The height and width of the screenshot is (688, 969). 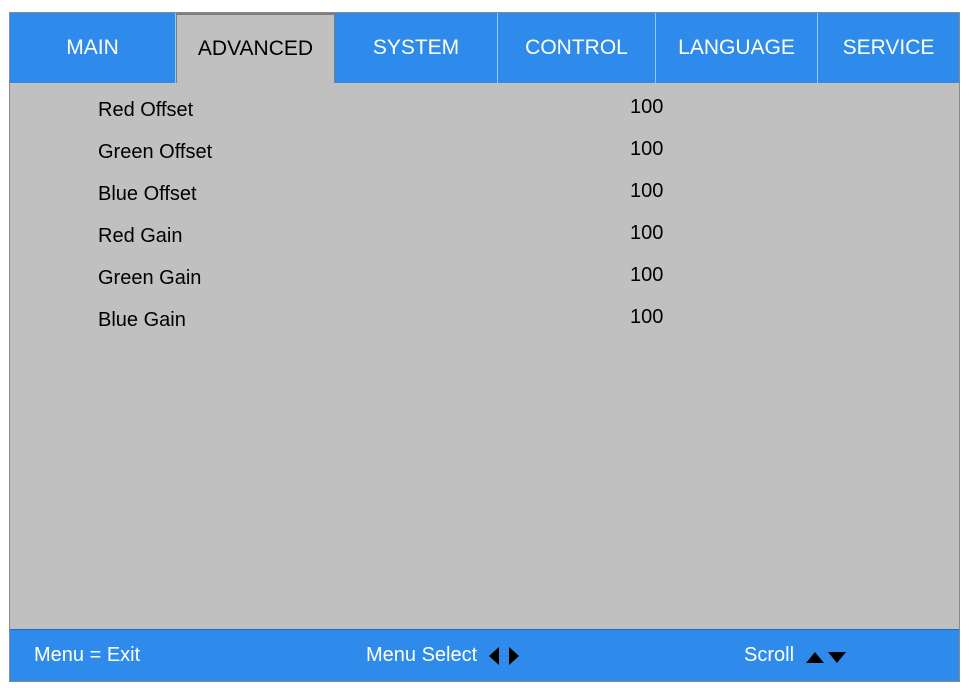 I want to click on tab-language-label: LANGUAGE, so click(x=736, y=47).